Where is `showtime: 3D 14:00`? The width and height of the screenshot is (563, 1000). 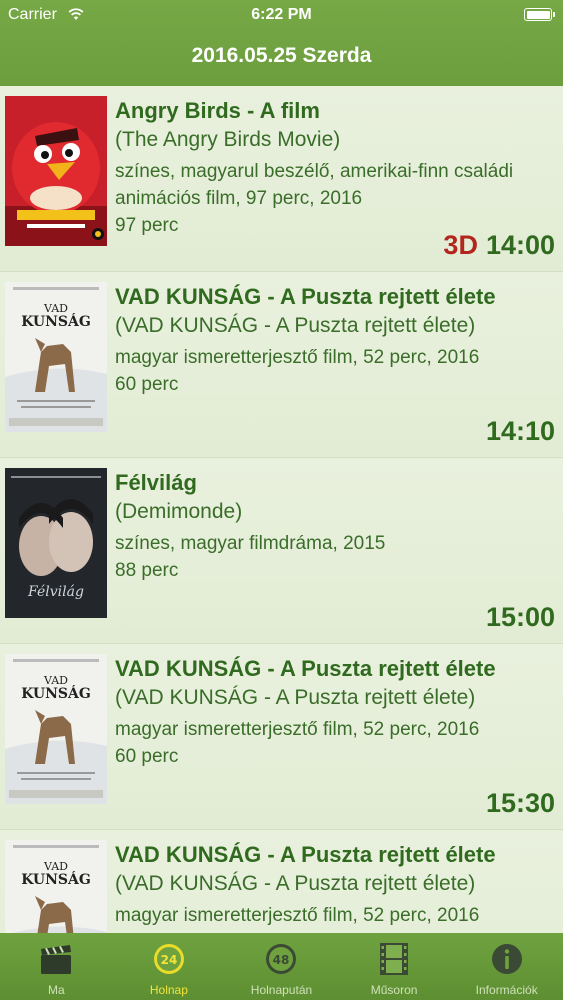
showtime: 3D 14:00 is located at coordinates (499, 245).